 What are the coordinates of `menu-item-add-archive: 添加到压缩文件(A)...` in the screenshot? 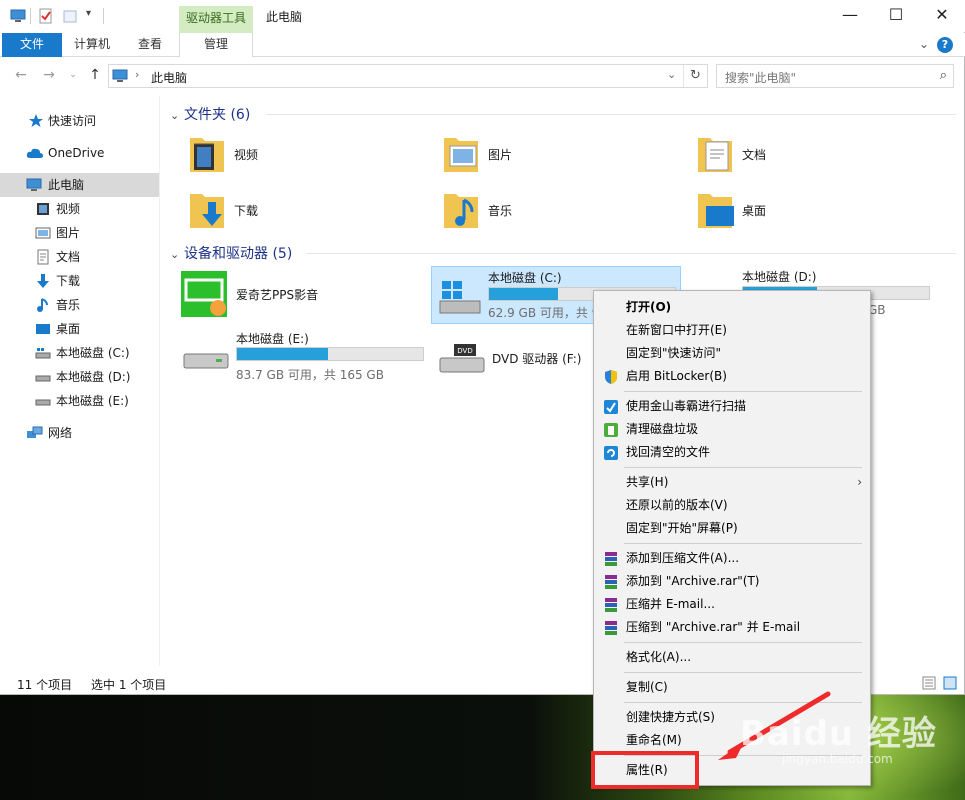 It's located at (732, 558).